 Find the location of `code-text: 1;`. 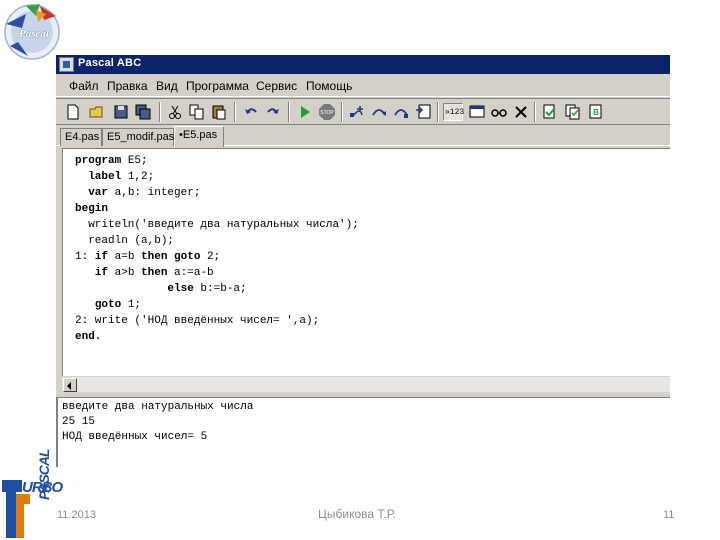

code-text: 1; is located at coordinates (131, 305).